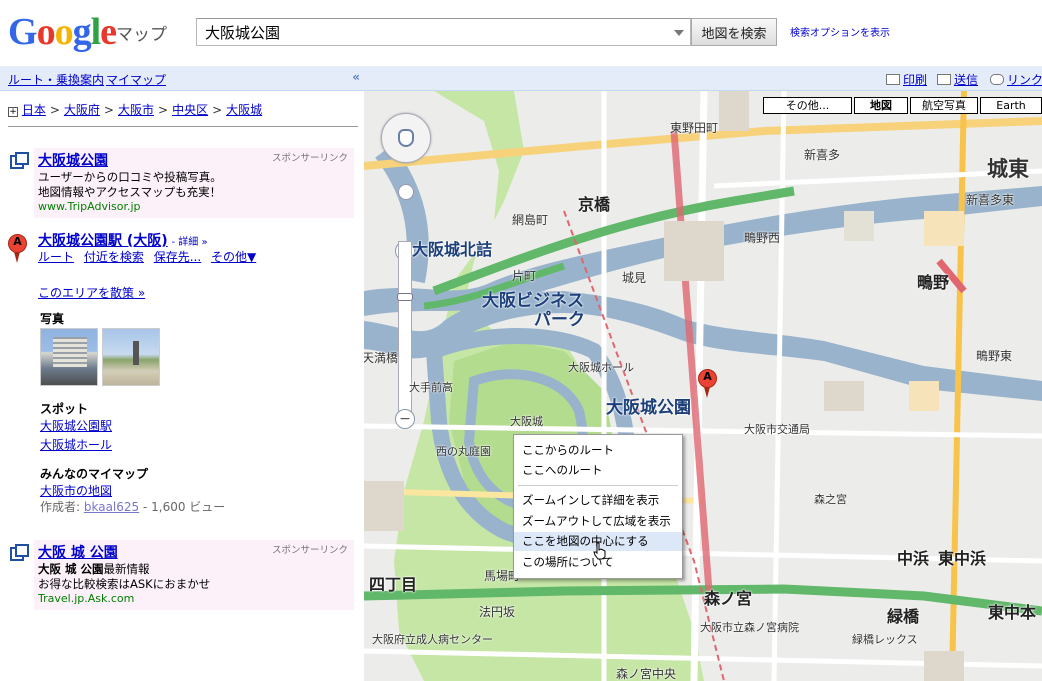 The width and height of the screenshot is (1042, 681). What do you see at coordinates (452, 249) in the screenshot?
I see `map-label: 大阪城北詰` at bounding box center [452, 249].